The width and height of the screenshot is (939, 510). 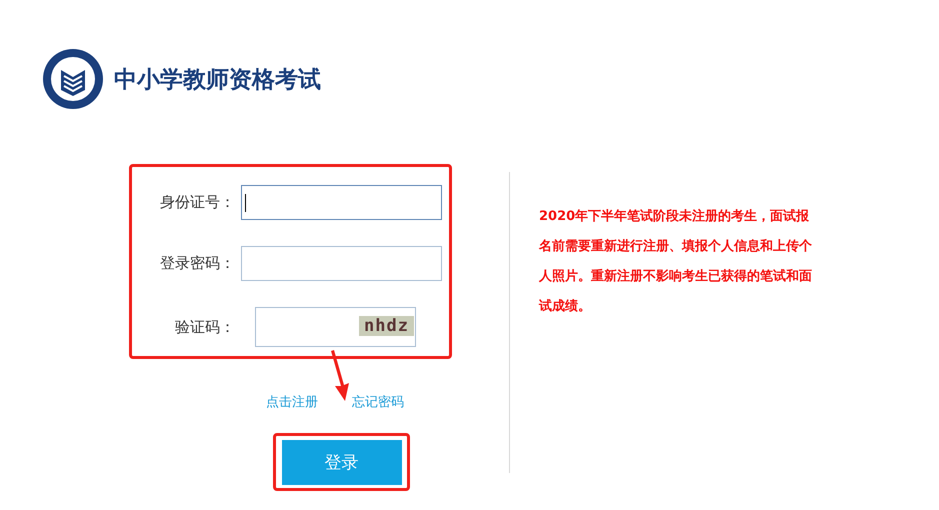 I want to click on field-label: 验证码：, so click(x=204, y=327).